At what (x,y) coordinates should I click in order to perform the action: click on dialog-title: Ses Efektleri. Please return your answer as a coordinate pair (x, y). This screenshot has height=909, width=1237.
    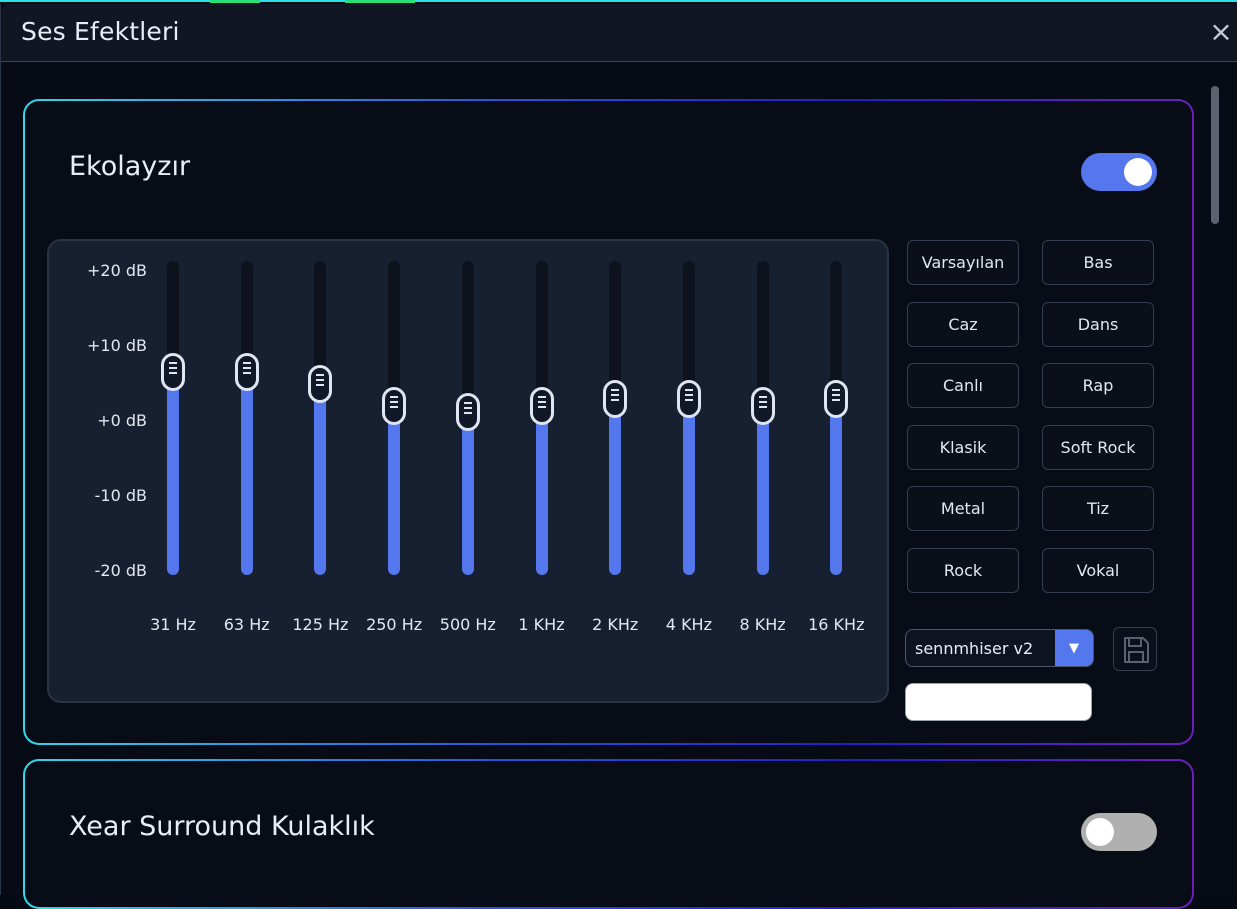
    Looking at the image, I should click on (100, 31).